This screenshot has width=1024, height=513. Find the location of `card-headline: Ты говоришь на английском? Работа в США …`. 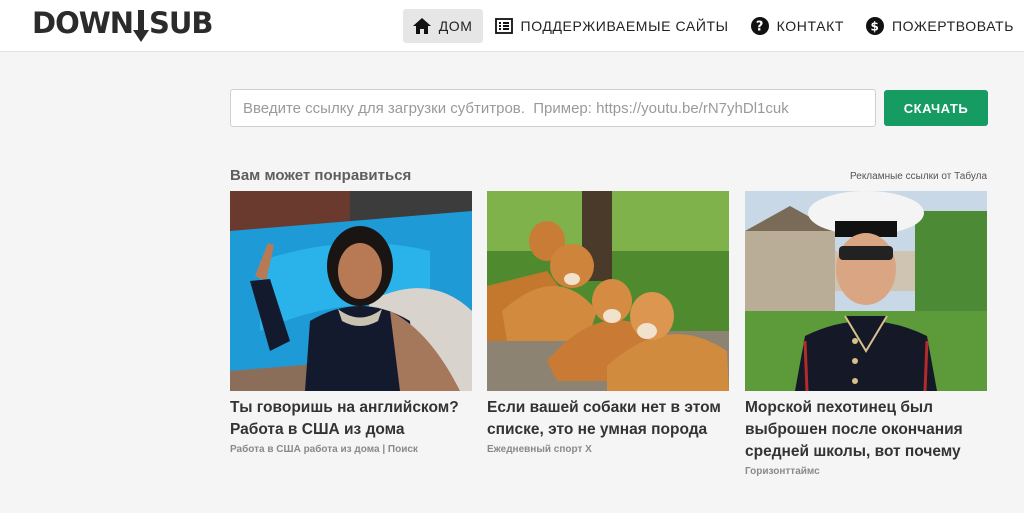

card-headline: Ты говоришь на английском? Работа в США … is located at coordinates (351, 419).